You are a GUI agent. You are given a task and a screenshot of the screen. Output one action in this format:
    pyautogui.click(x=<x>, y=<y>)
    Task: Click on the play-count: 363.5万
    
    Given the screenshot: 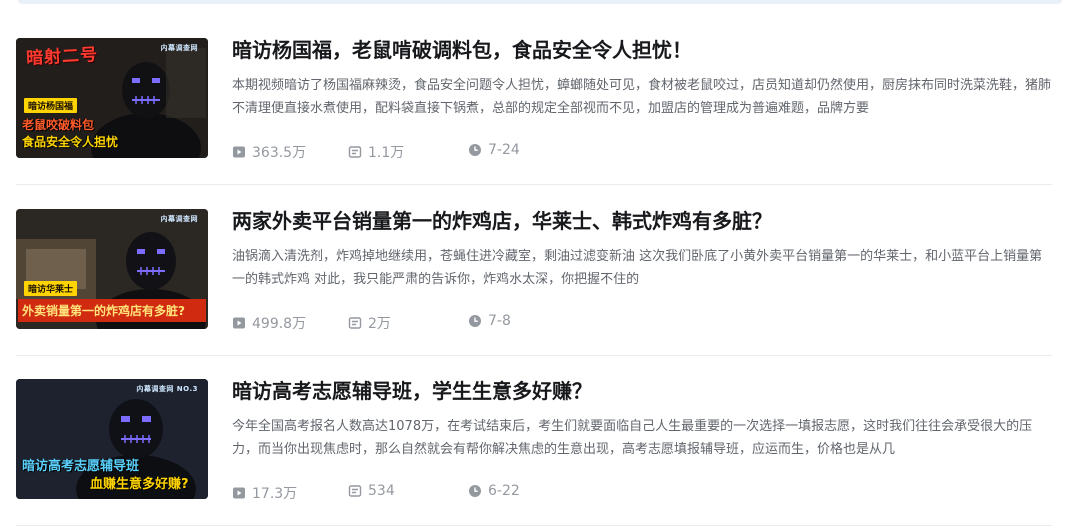 What is the action you would take?
    pyautogui.click(x=269, y=152)
    